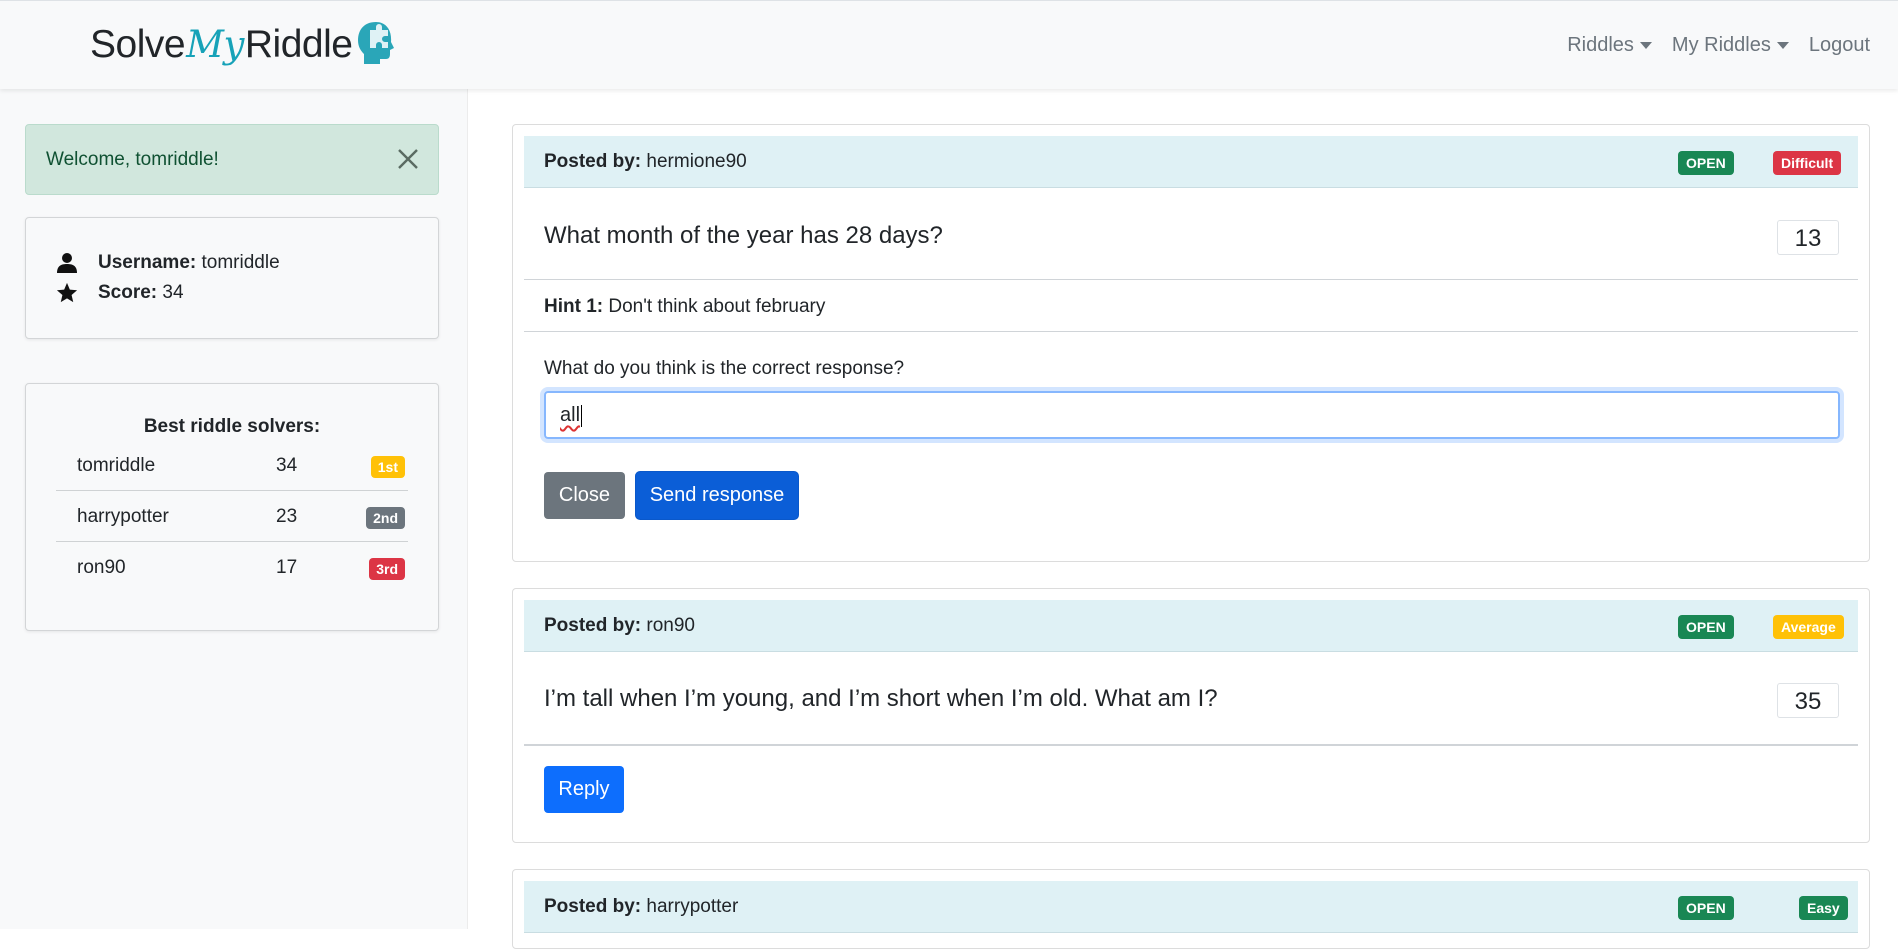 This screenshot has height=949, width=1898. What do you see at coordinates (128, 292) in the screenshot?
I see `score-label: Score:` at bounding box center [128, 292].